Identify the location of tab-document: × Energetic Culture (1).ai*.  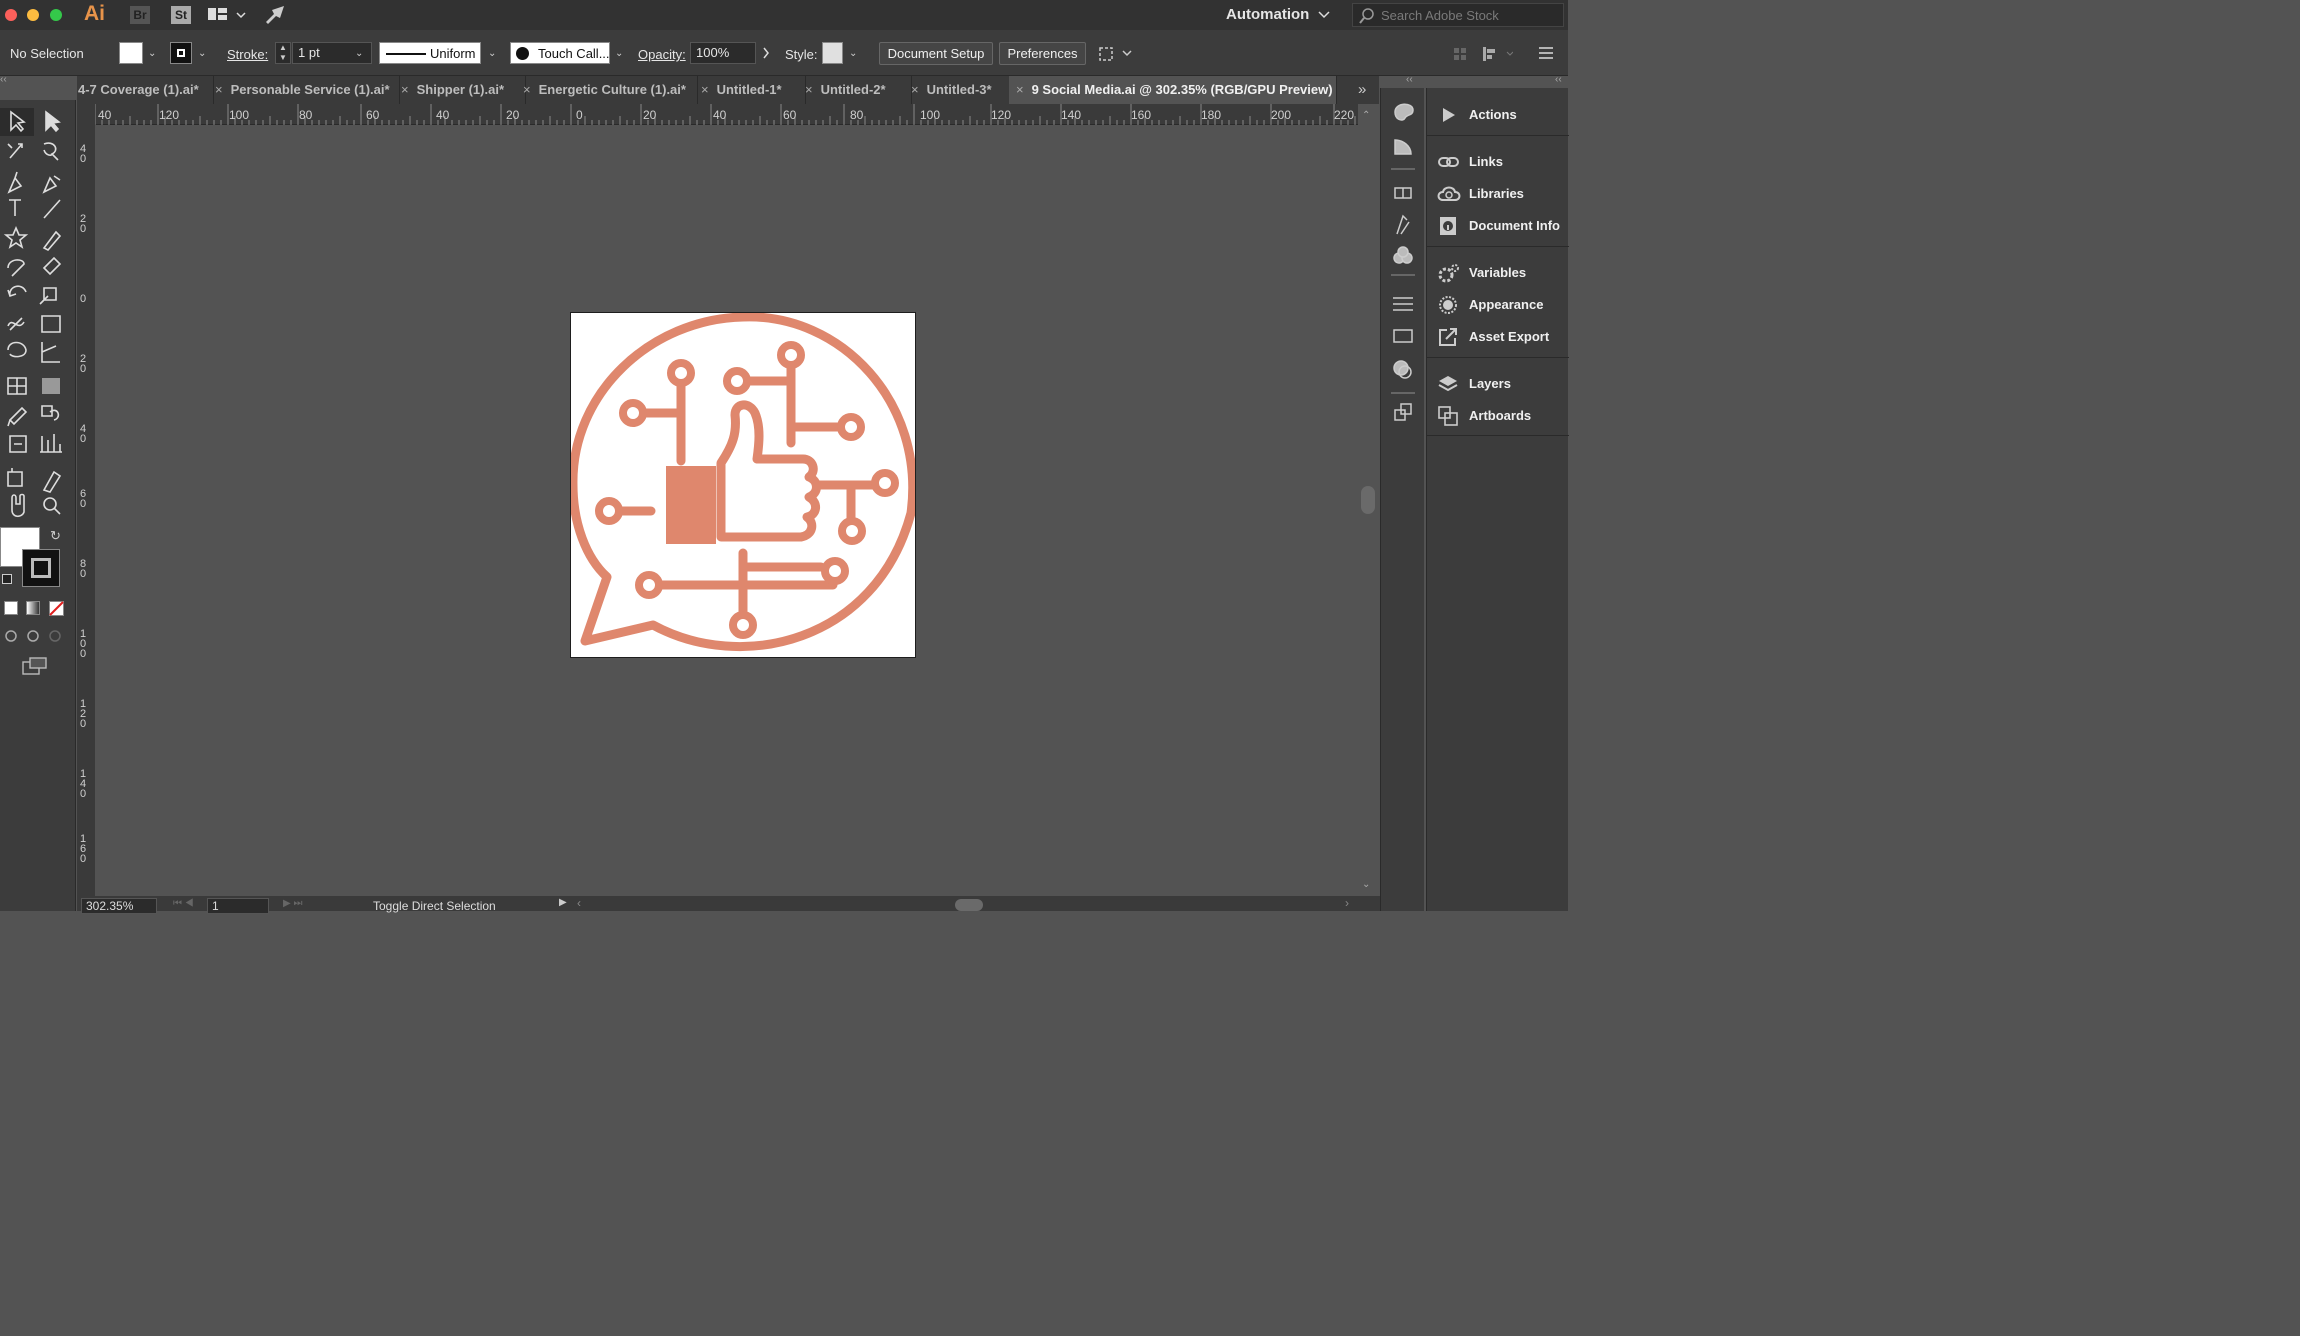
(609, 90).